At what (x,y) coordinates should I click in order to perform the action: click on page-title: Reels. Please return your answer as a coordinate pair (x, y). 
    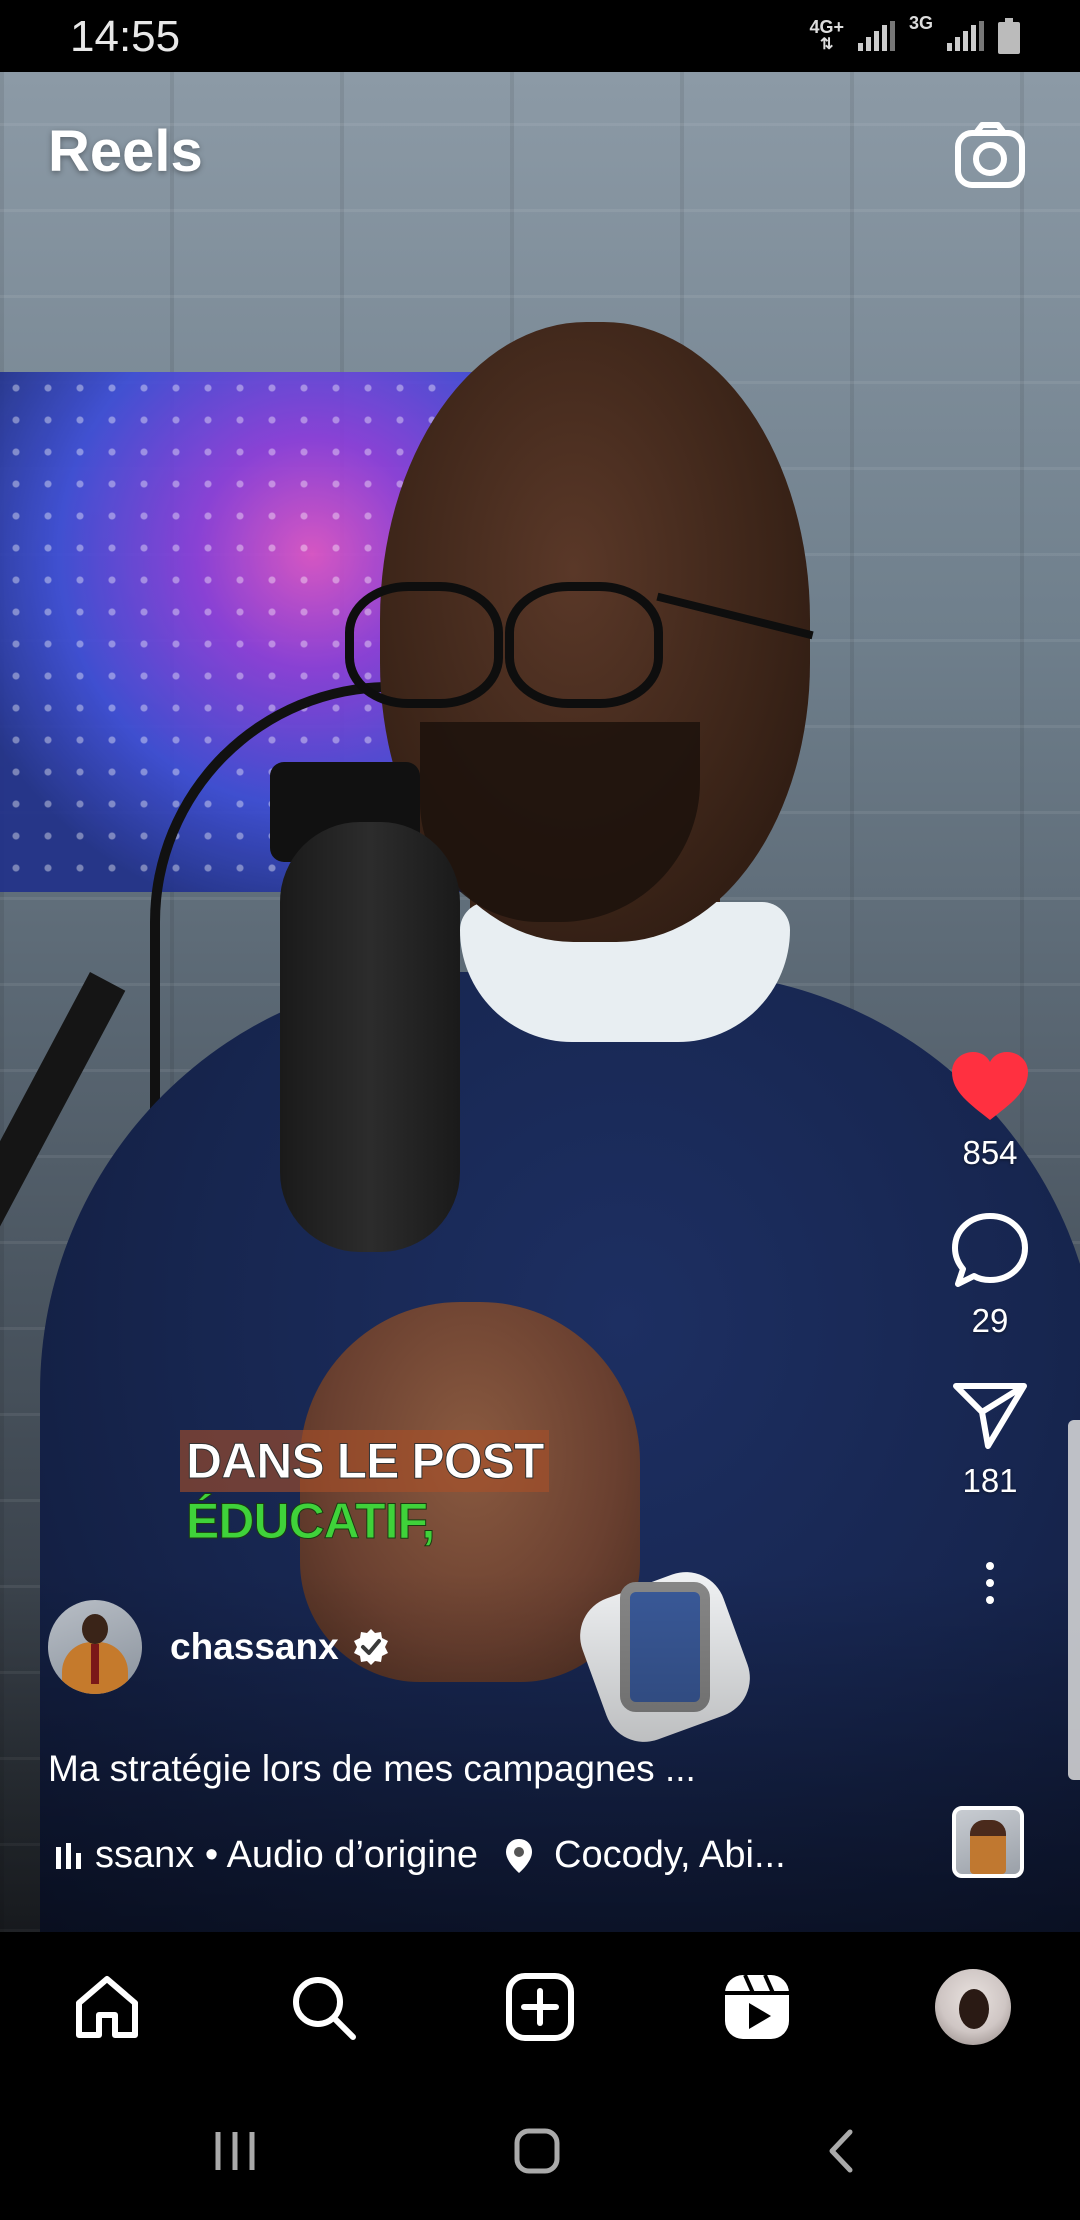
    Looking at the image, I should click on (125, 151).